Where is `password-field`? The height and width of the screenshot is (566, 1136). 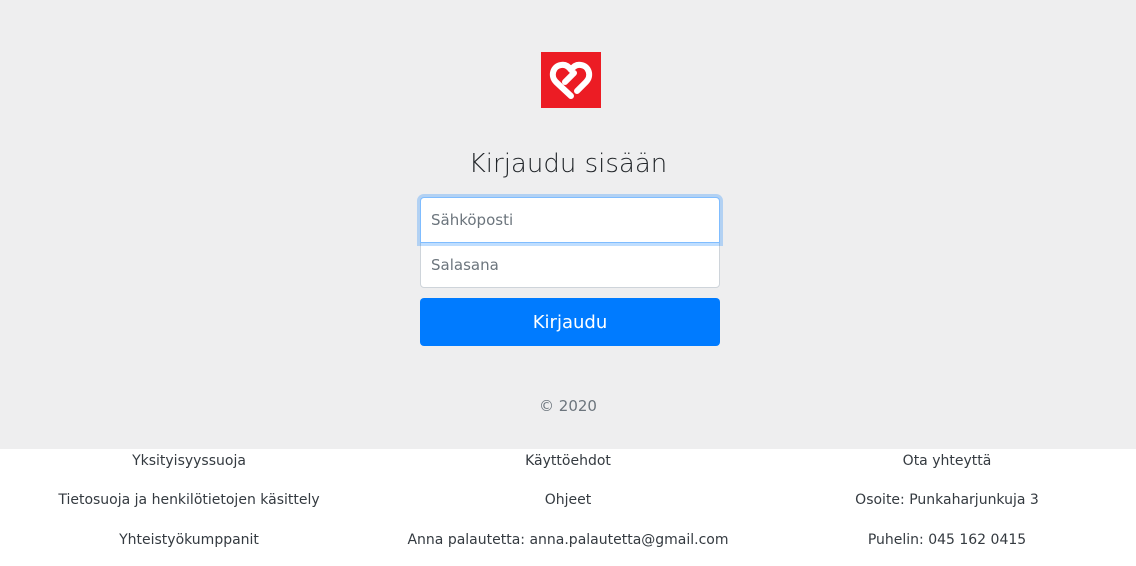 password-field is located at coordinates (570, 265).